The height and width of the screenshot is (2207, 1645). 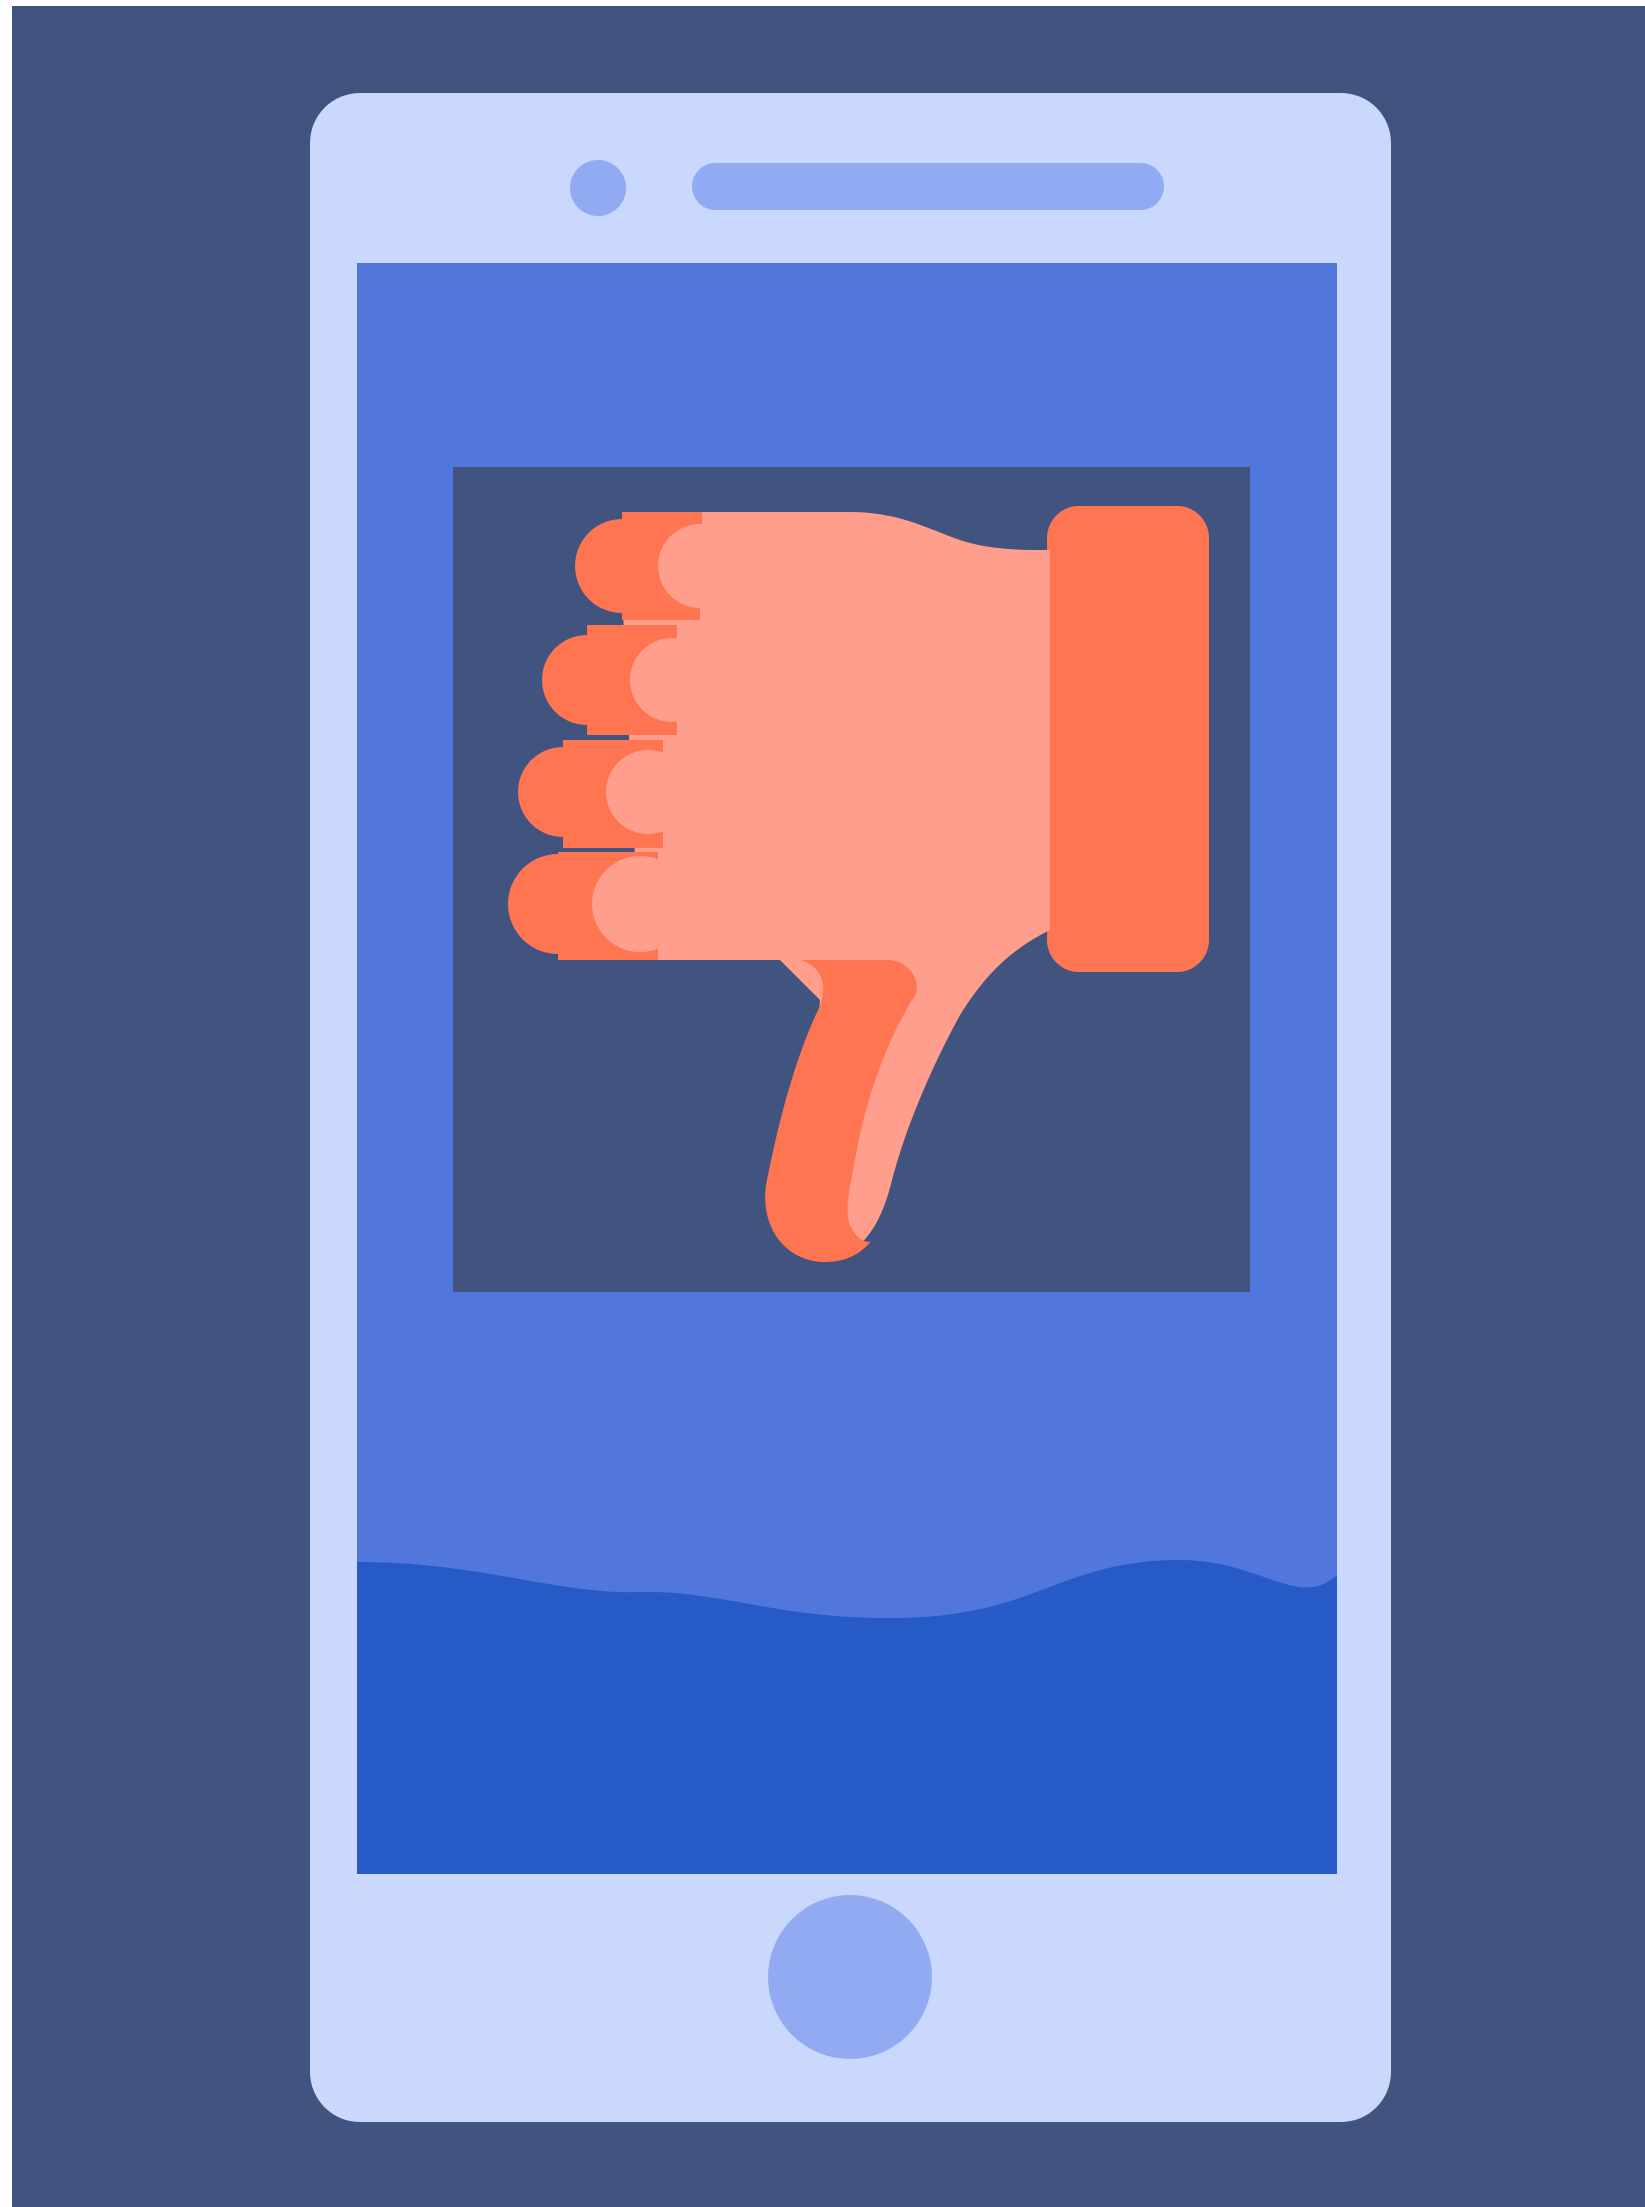 What do you see at coordinates (598, 188) in the screenshot?
I see `front-camera` at bounding box center [598, 188].